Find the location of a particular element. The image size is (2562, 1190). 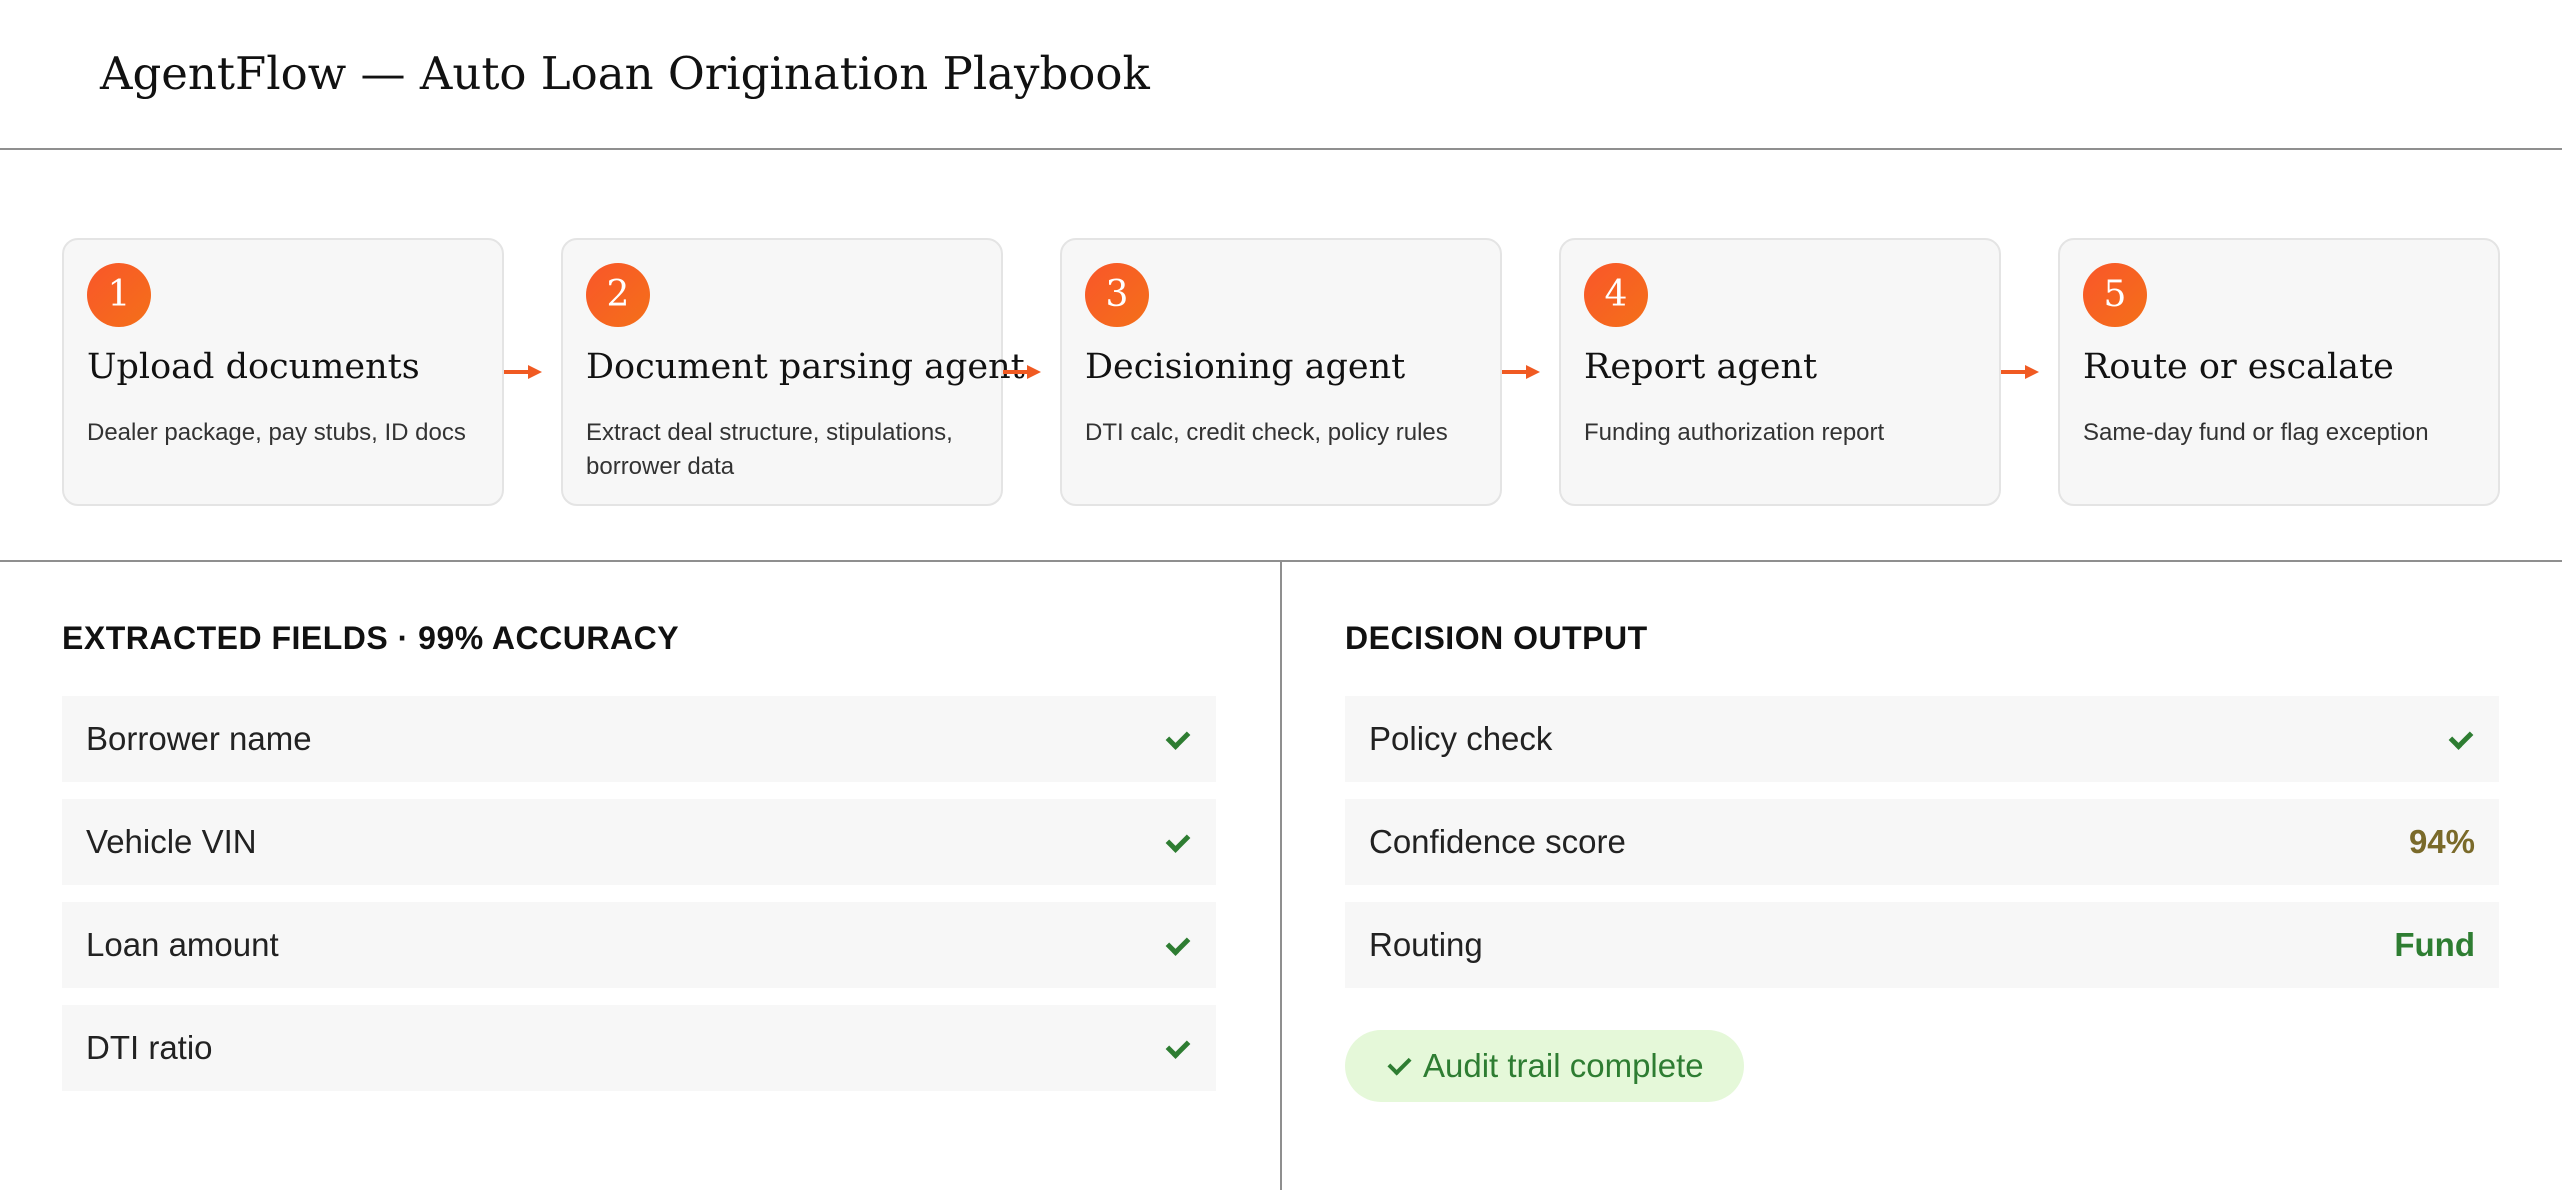

extracted-field-row: Borrower name is located at coordinates (639, 739).